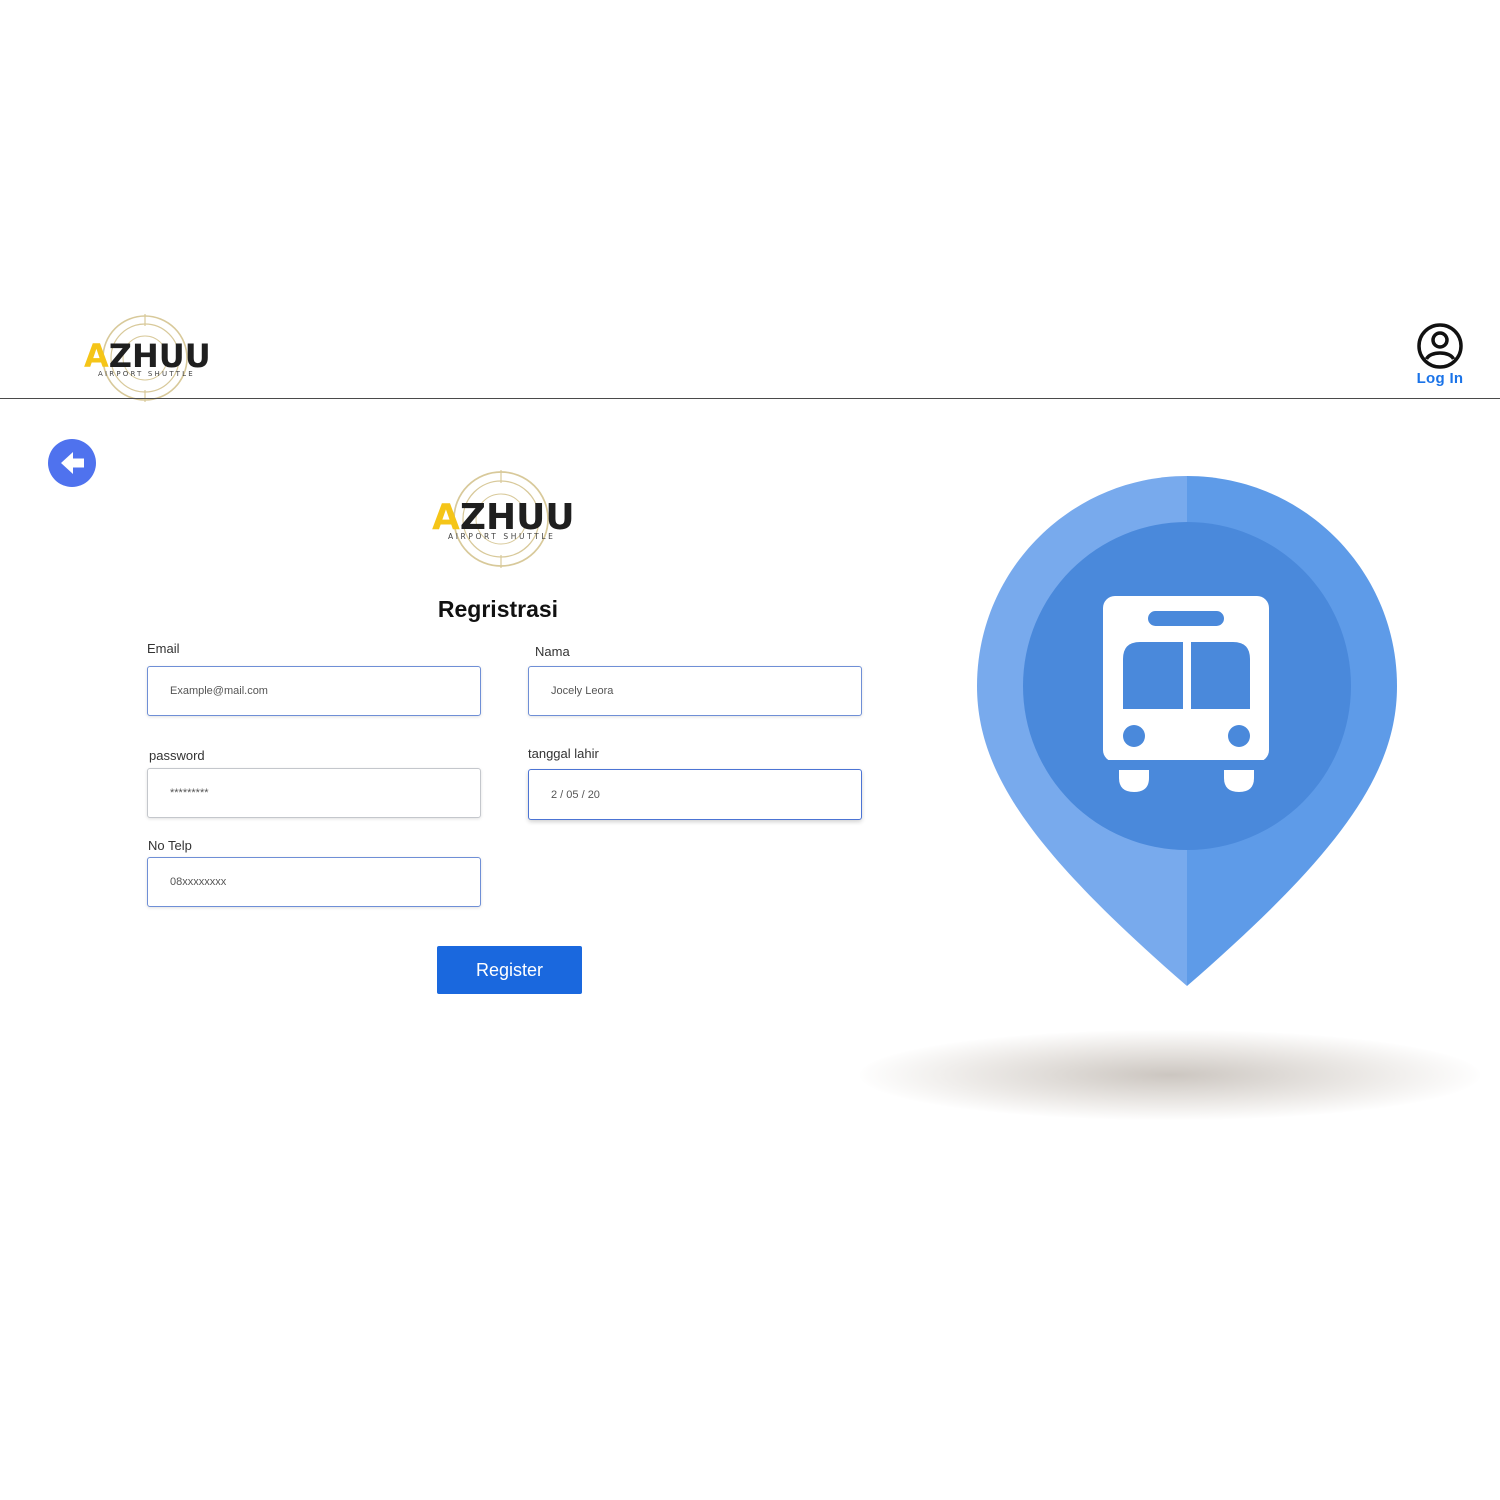  What do you see at coordinates (750, 398) in the screenshot?
I see `header-divider` at bounding box center [750, 398].